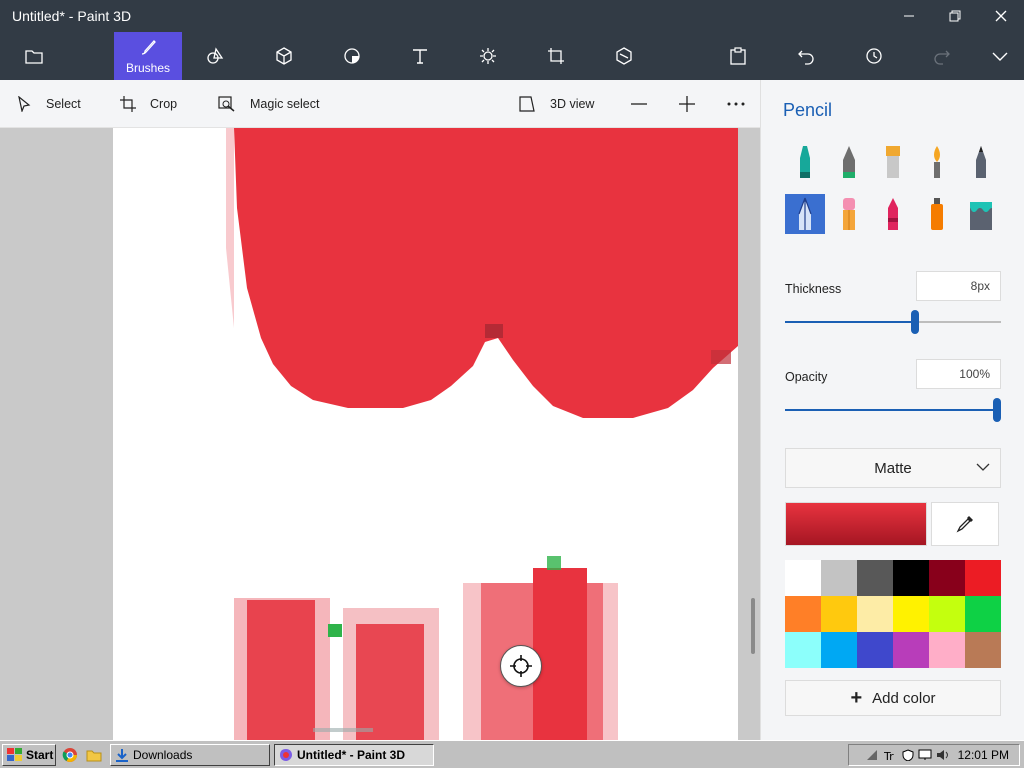 The width and height of the screenshot is (1024, 768). What do you see at coordinates (981, 162) in the screenshot?
I see `pencil-tool` at bounding box center [981, 162].